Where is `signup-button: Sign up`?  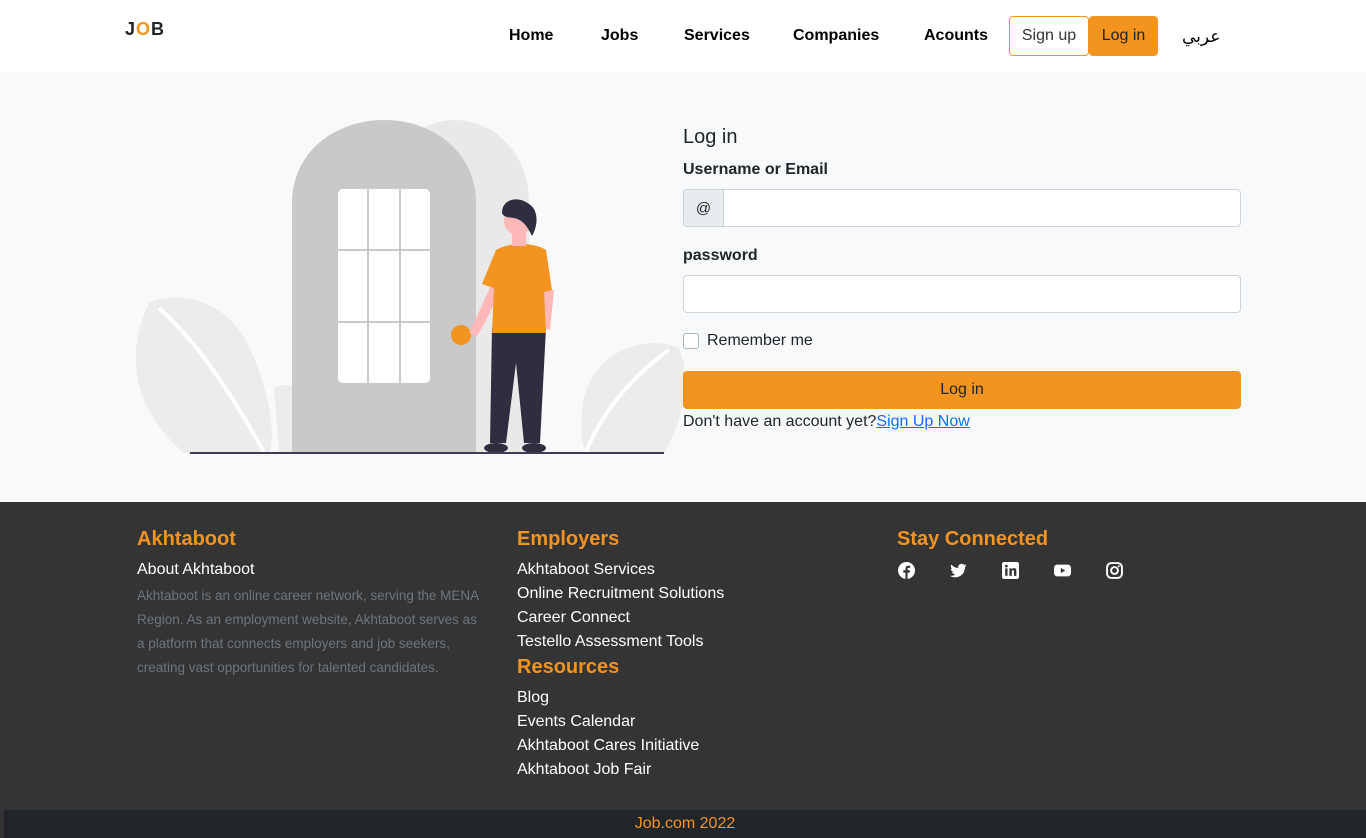
signup-button: Sign up is located at coordinates (1049, 36).